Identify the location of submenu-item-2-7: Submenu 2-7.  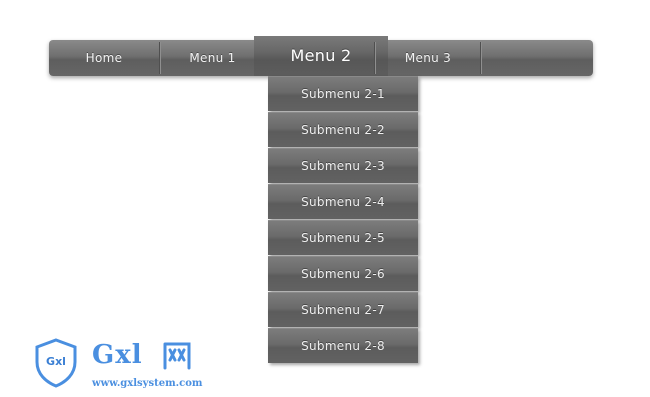
(343, 309).